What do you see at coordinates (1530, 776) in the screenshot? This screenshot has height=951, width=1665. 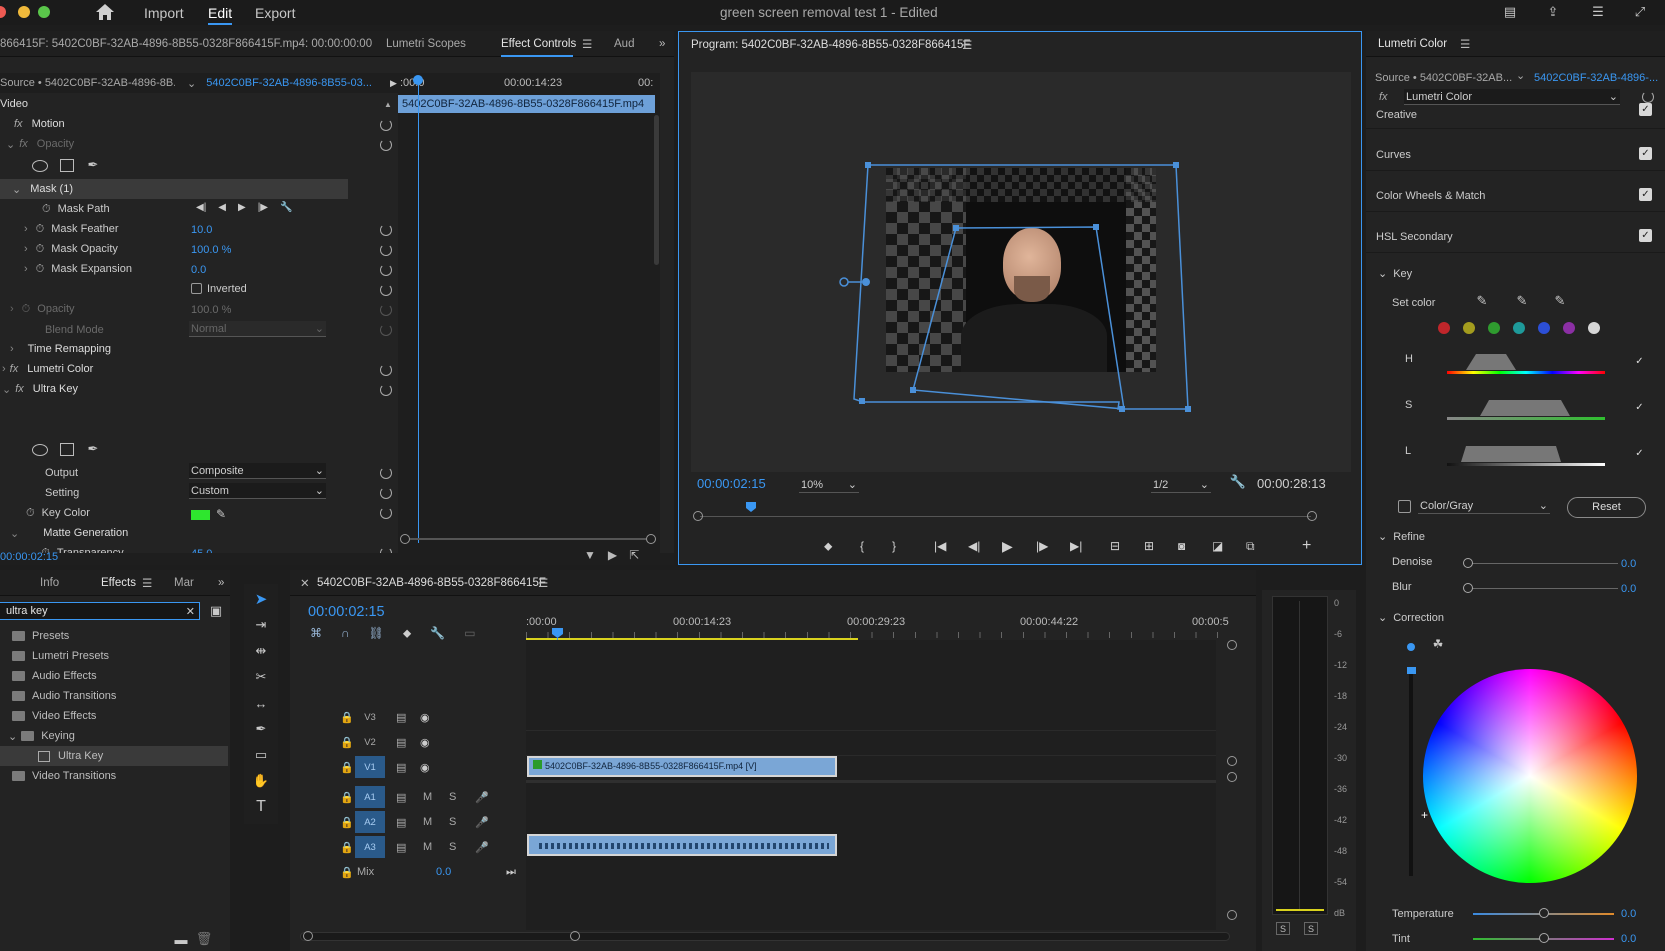 I see `correction-color-wheel` at bounding box center [1530, 776].